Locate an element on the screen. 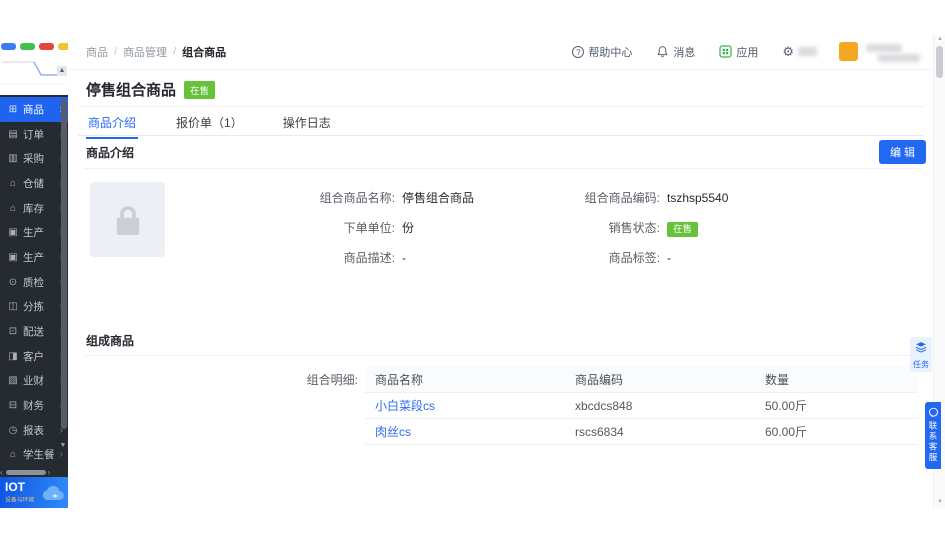 The height and width of the screenshot is (546, 945). sidebar-item-label: 学生餐 is located at coordinates (39, 455).